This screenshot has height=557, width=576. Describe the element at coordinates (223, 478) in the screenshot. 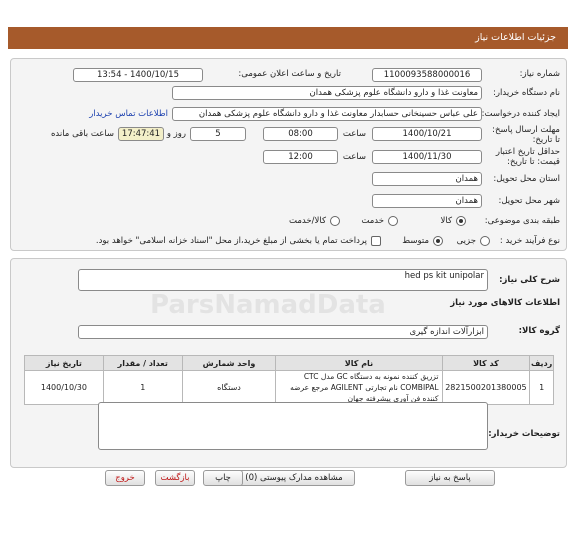

I see `print-button: چاپ` at that location.